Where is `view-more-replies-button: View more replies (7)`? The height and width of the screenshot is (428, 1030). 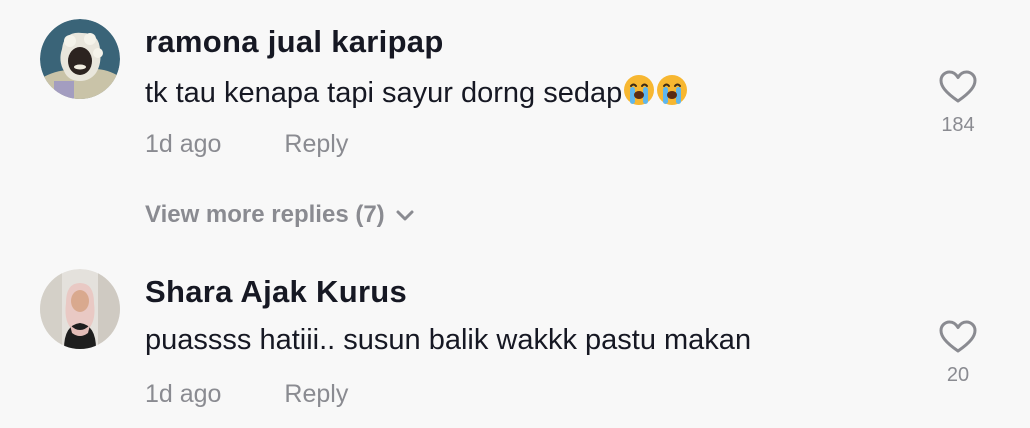
view-more-replies-button: View more replies (7) is located at coordinates (280, 215).